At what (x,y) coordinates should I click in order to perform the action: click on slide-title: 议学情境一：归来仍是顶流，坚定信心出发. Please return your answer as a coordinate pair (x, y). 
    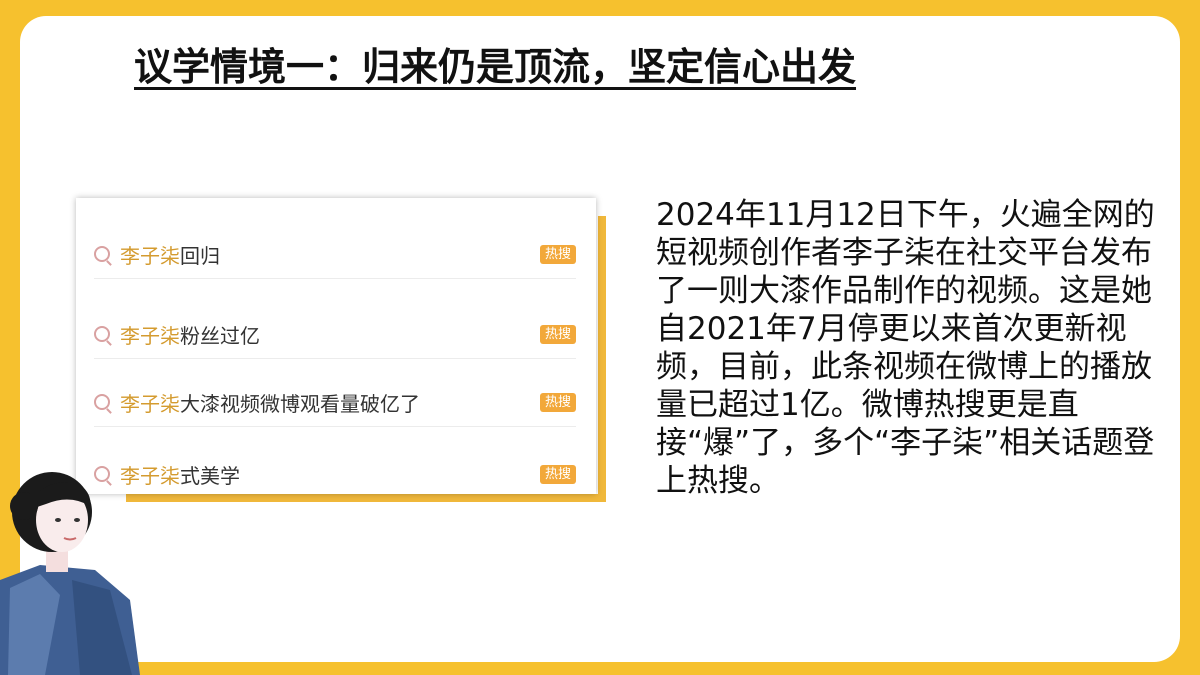
    Looking at the image, I should click on (495, 67).